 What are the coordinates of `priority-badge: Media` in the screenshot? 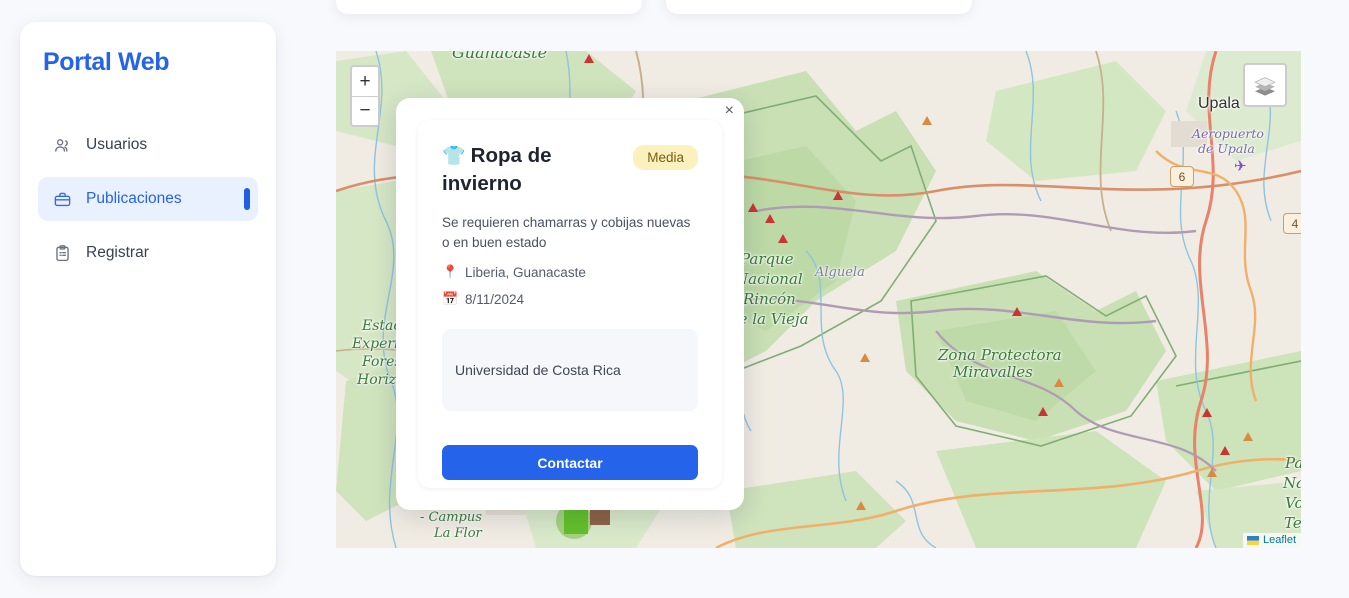 It's located at (665, 157).